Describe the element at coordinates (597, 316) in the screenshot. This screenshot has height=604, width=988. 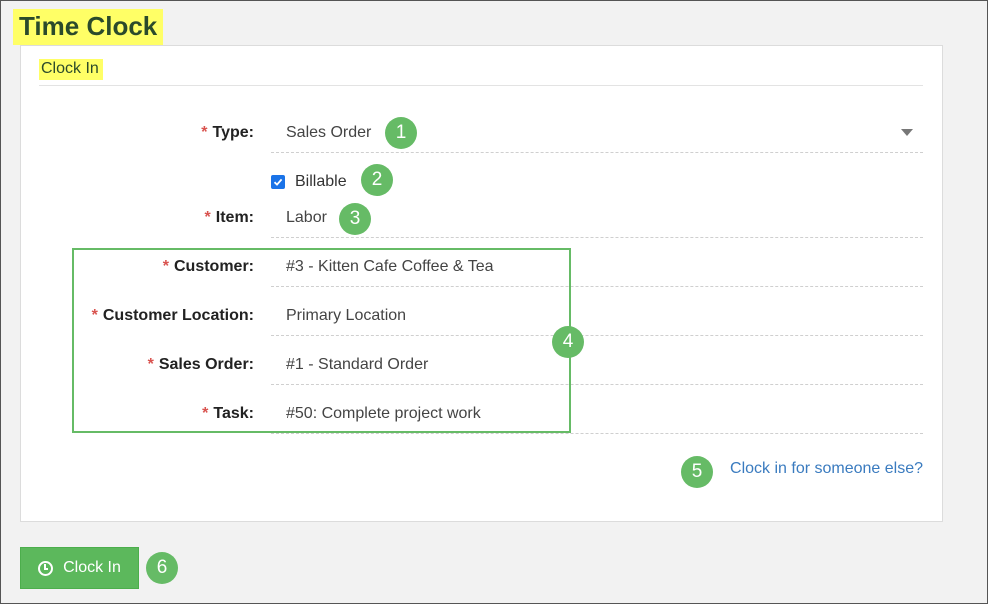
I see `customer-location-field: Primary Location` at that location.